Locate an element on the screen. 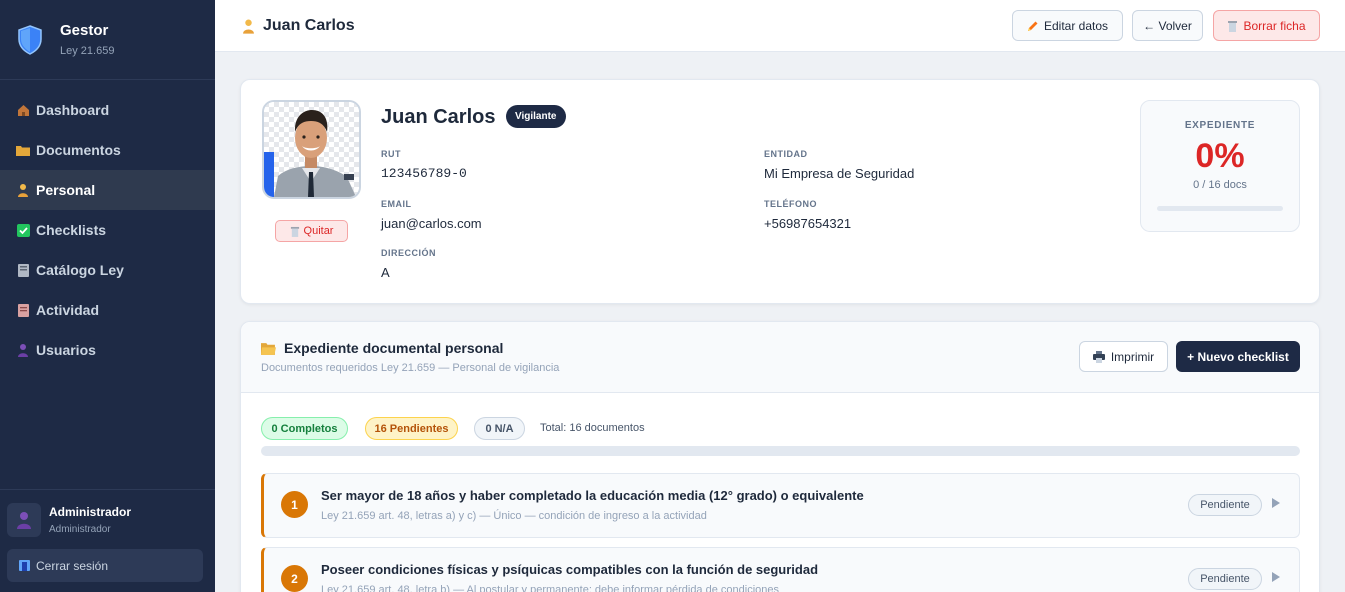  page-title: Juan Carlos is located at coordinates (298, 26).